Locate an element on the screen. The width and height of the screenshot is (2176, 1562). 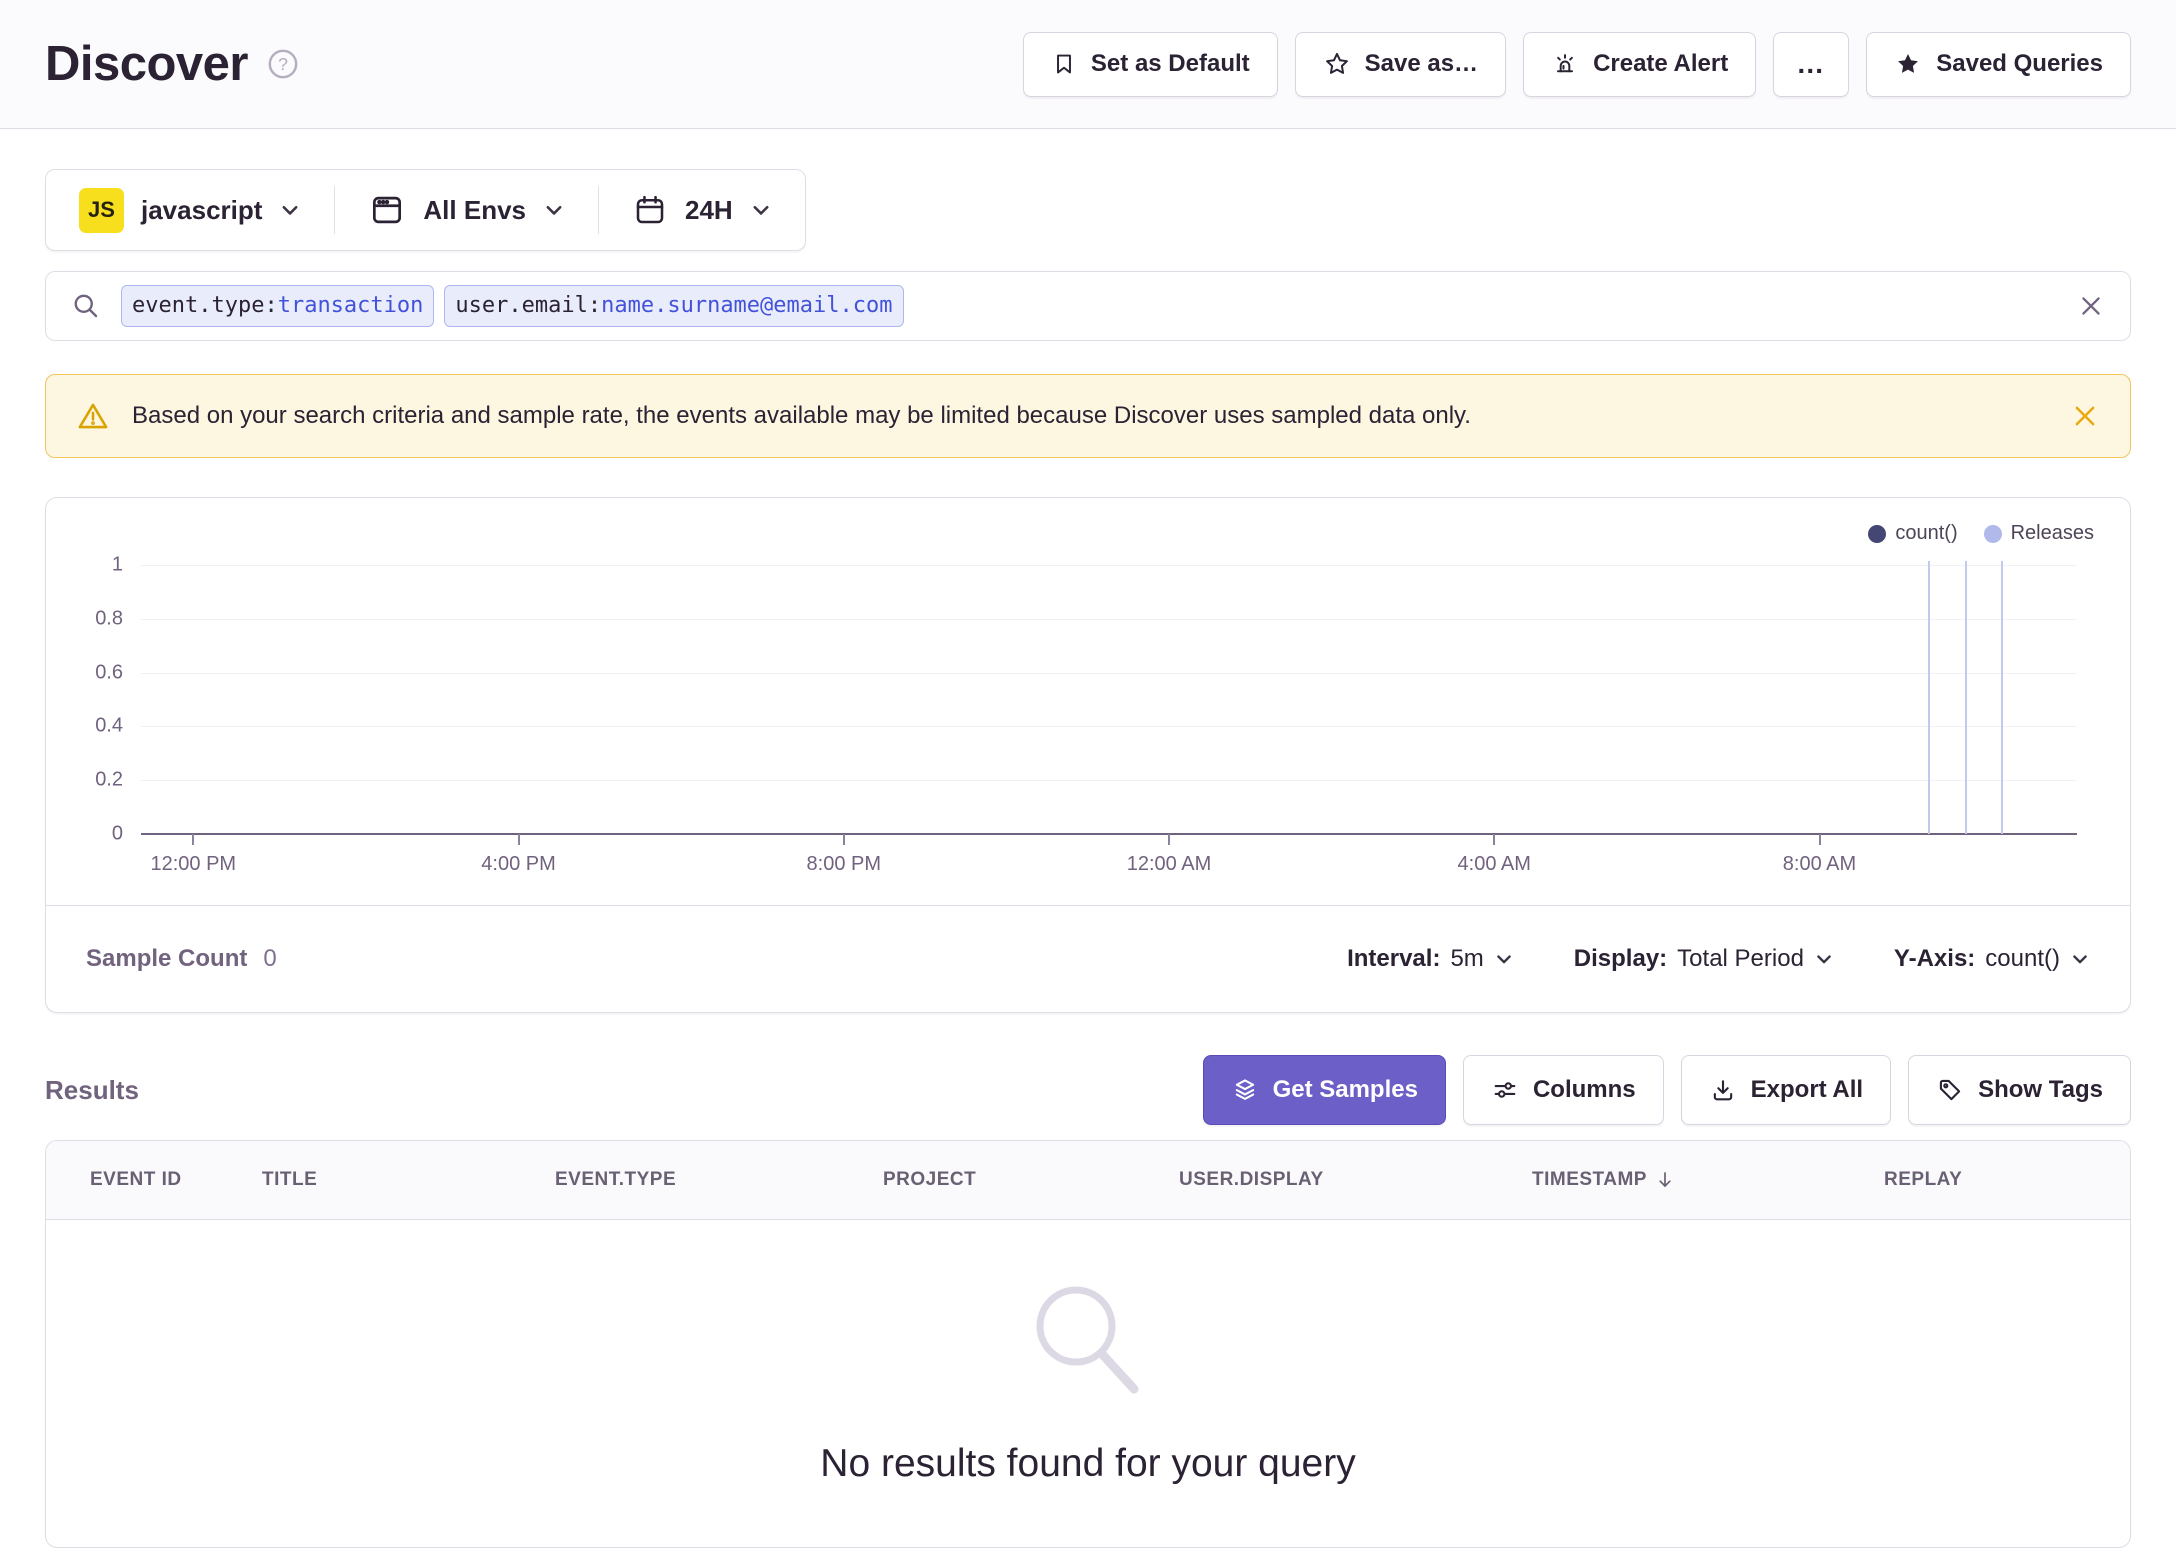
display-value: Total Period is located at coordinates (1740, 958).